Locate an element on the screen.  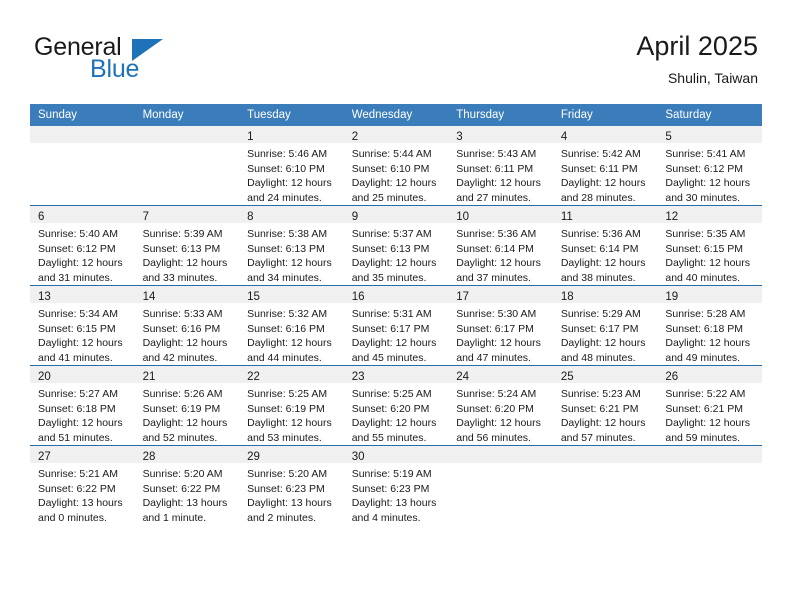
day-number: 17 is located at coordinates (463, 297).